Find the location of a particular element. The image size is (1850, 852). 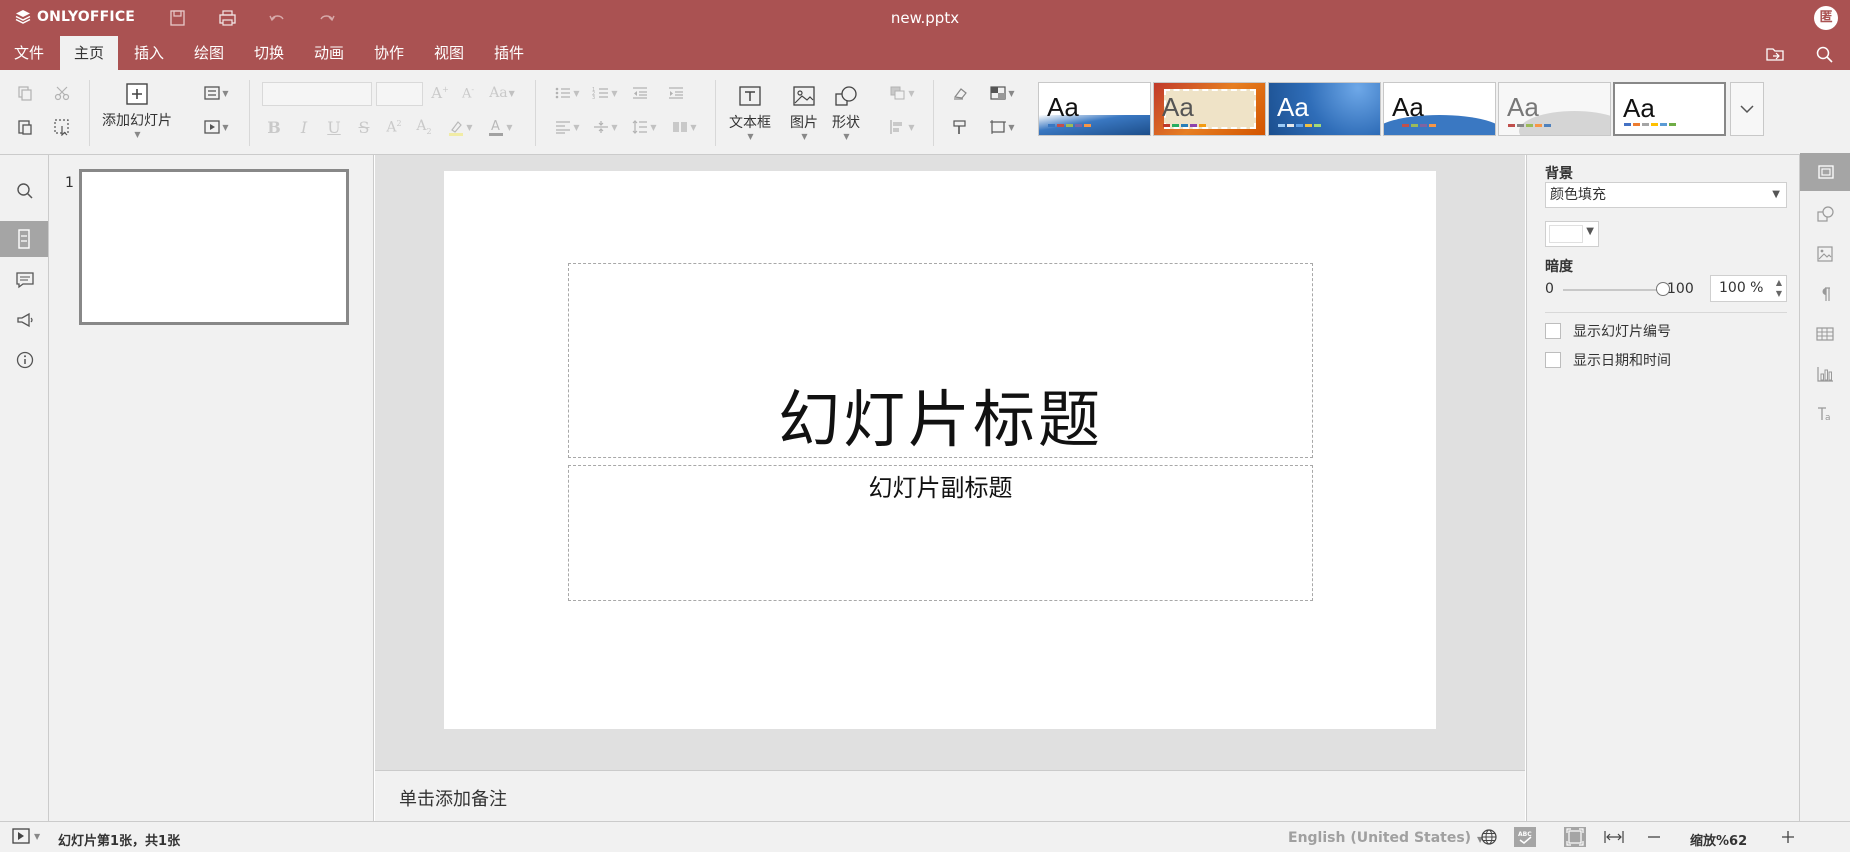

theme-blue-dots: Aa is located at coordinates (1324, 109).